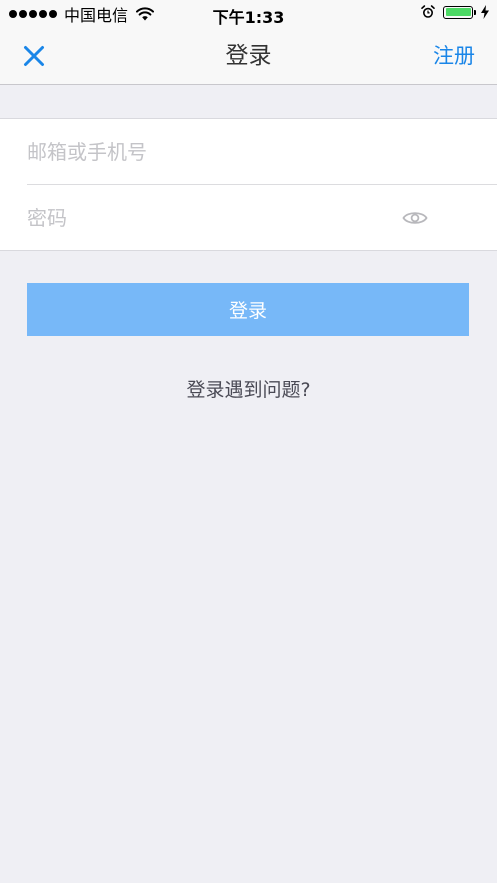 The image size is (497, 883). What do you see at coordinates (248, 309) in the screenshot?
I see `login-button: 登录` at bounding box center [248, 309].